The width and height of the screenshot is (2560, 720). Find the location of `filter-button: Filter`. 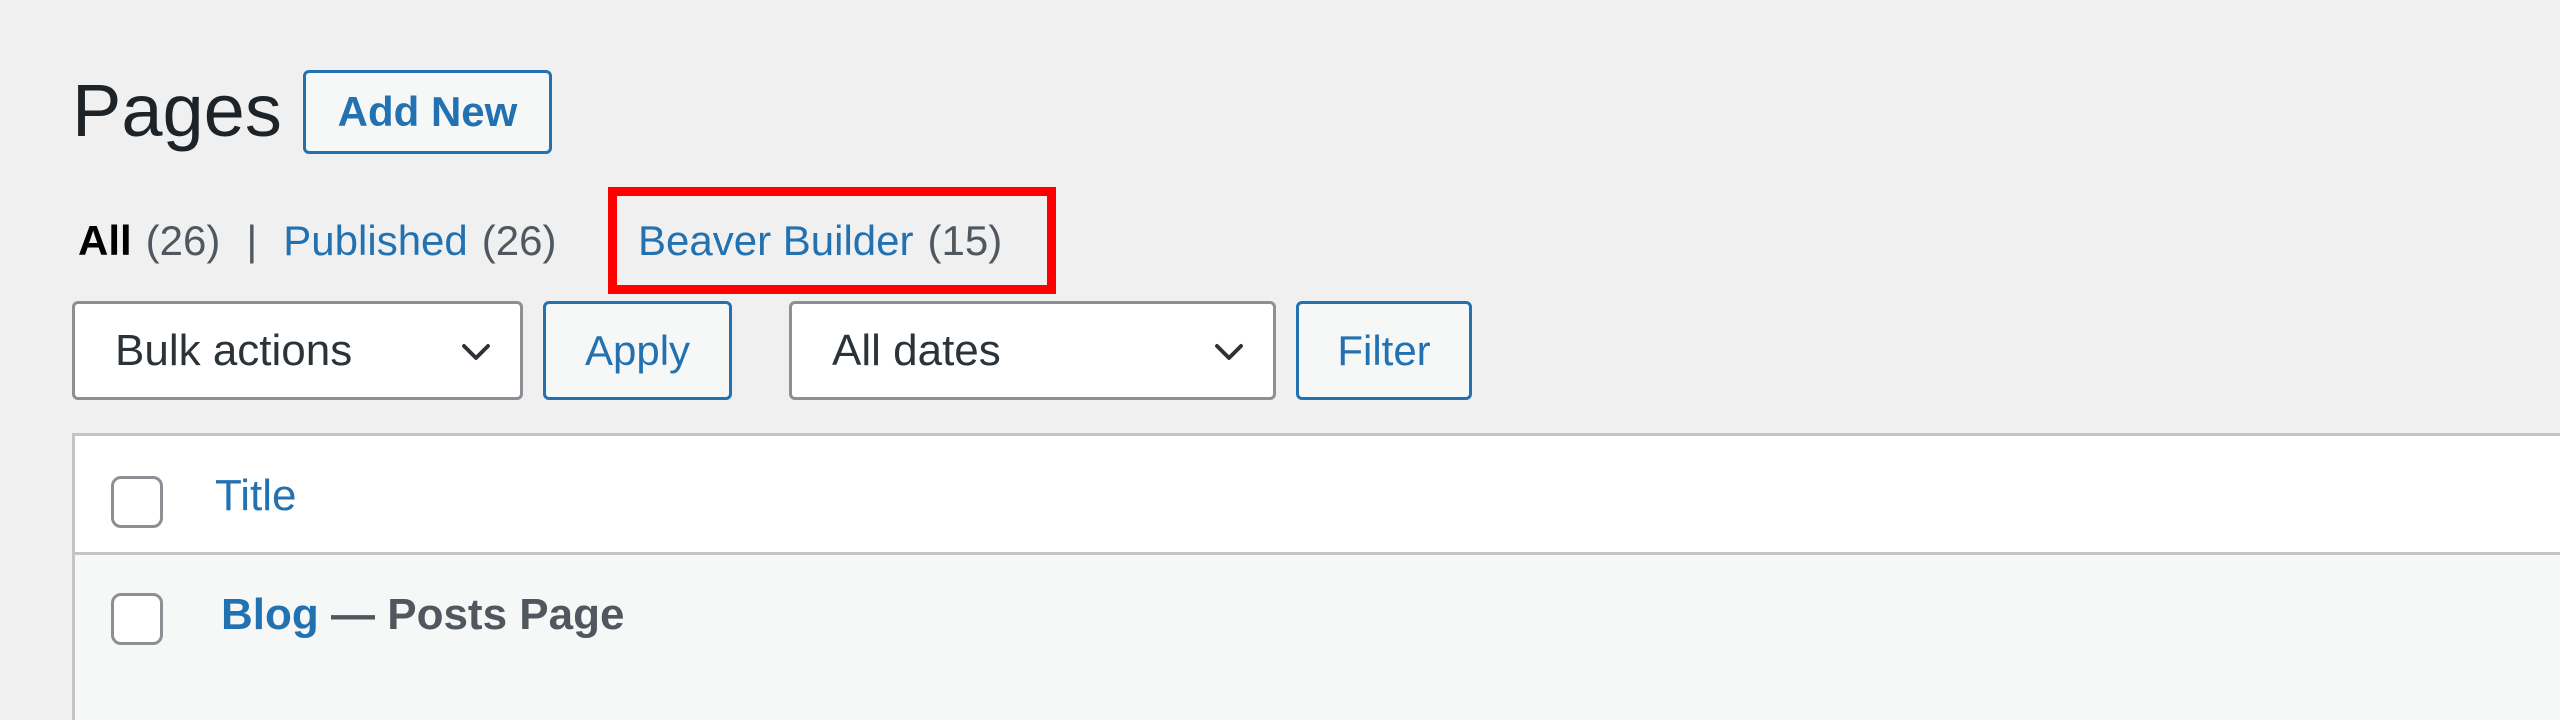

filter-button: Filter is located at coordinates (1384, 350).